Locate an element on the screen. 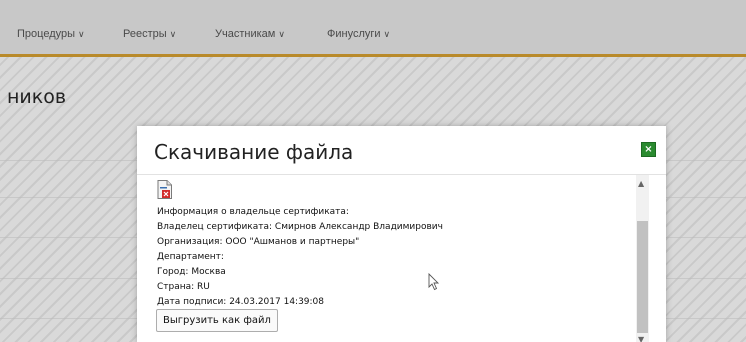  mouse-cursor-icon is located at coordinates (434, 282).